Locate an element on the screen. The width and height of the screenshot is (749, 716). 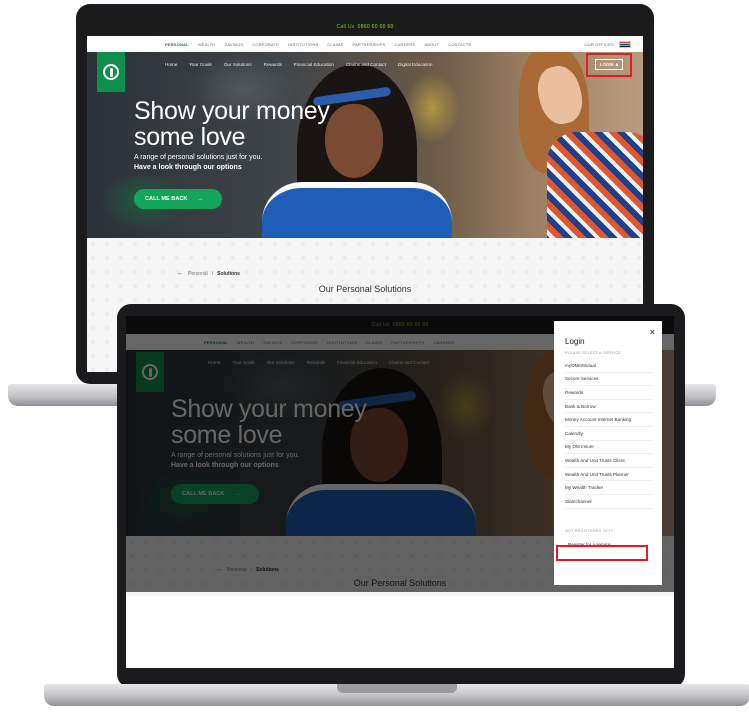
call-bar: Call Us 0860 60 60 60 is located at coordinates (365, 27).